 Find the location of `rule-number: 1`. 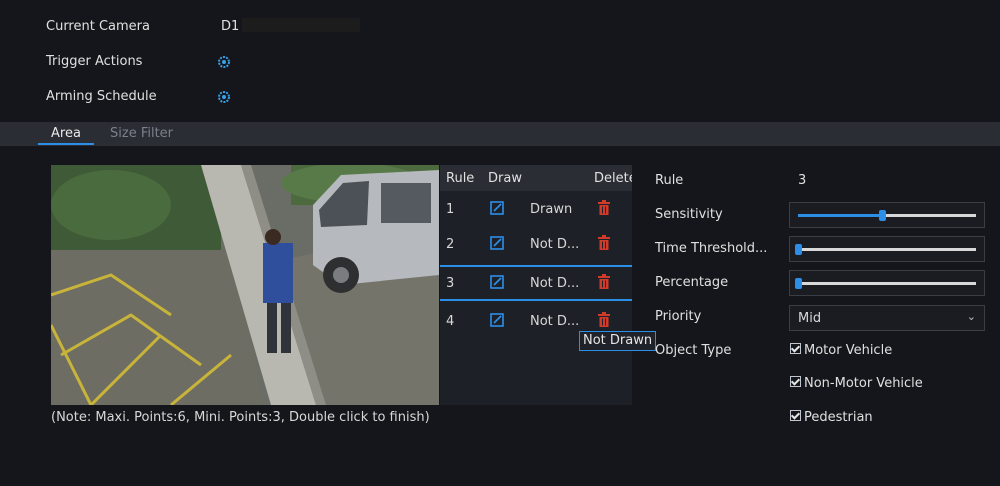

rule-number: 1 is located at coordinates (450, 209).